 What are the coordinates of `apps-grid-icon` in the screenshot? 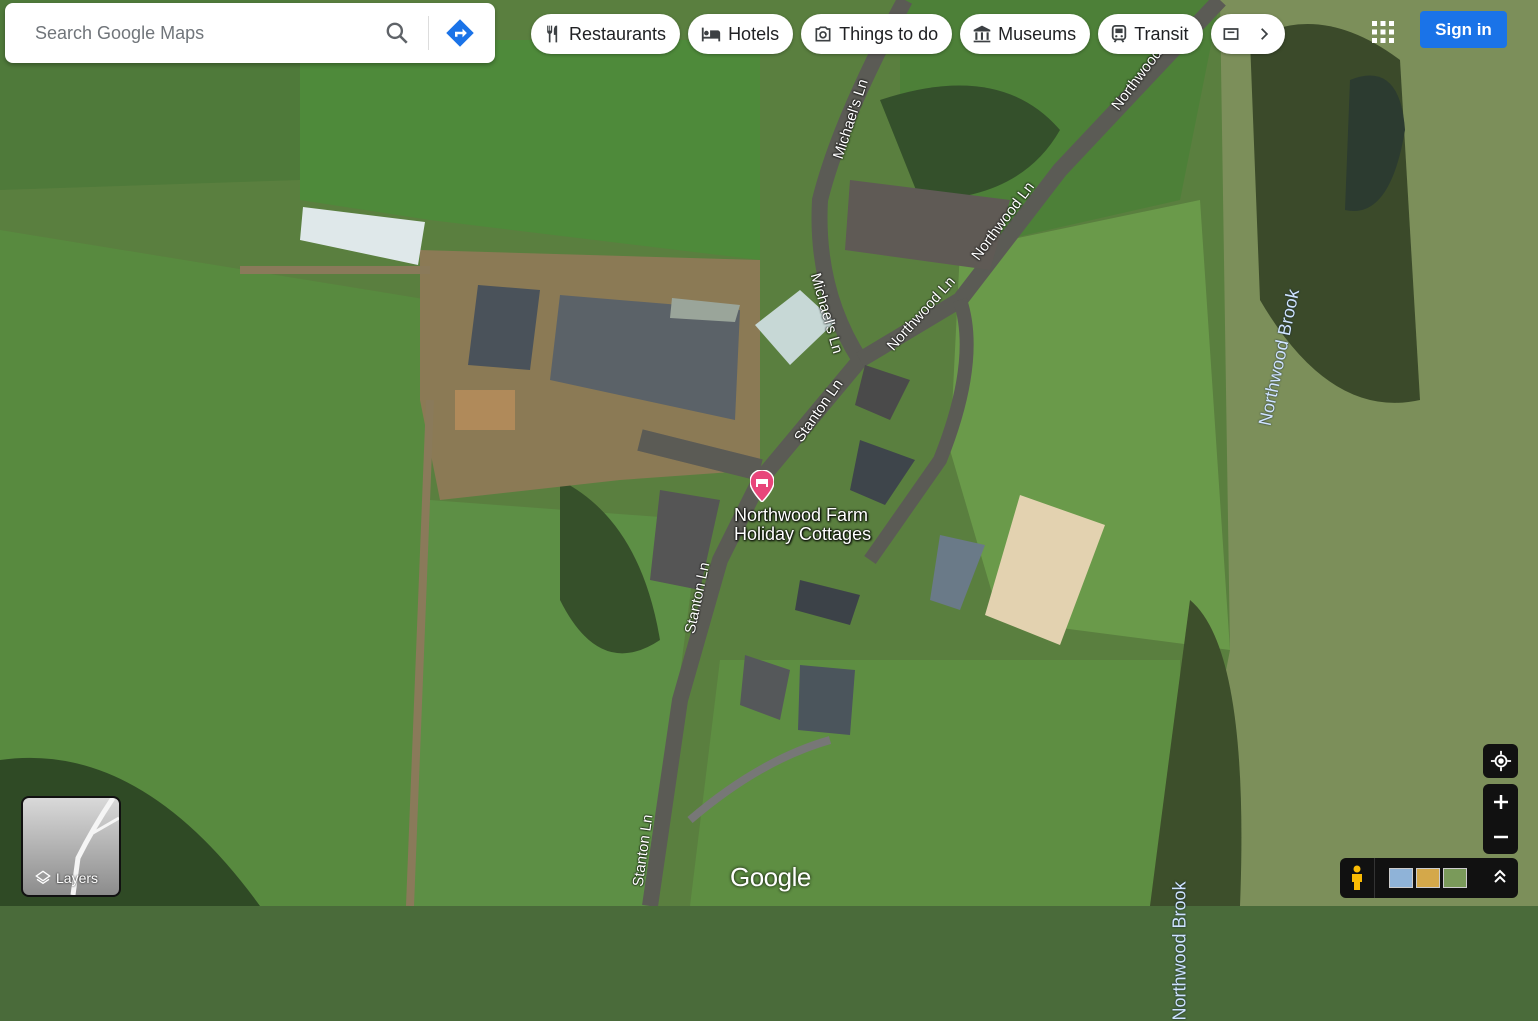 It's located at (1383, 32).